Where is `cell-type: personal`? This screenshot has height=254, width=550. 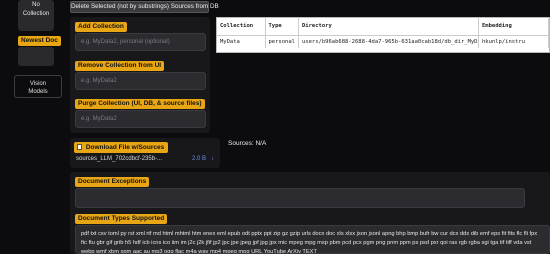 cell-type: personal is located at coordinates (282, 41).